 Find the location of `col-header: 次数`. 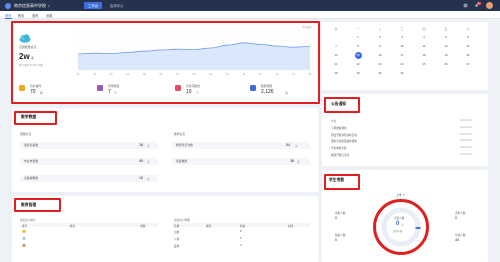

col-header: 次数 is located at coordinates (143, 226).